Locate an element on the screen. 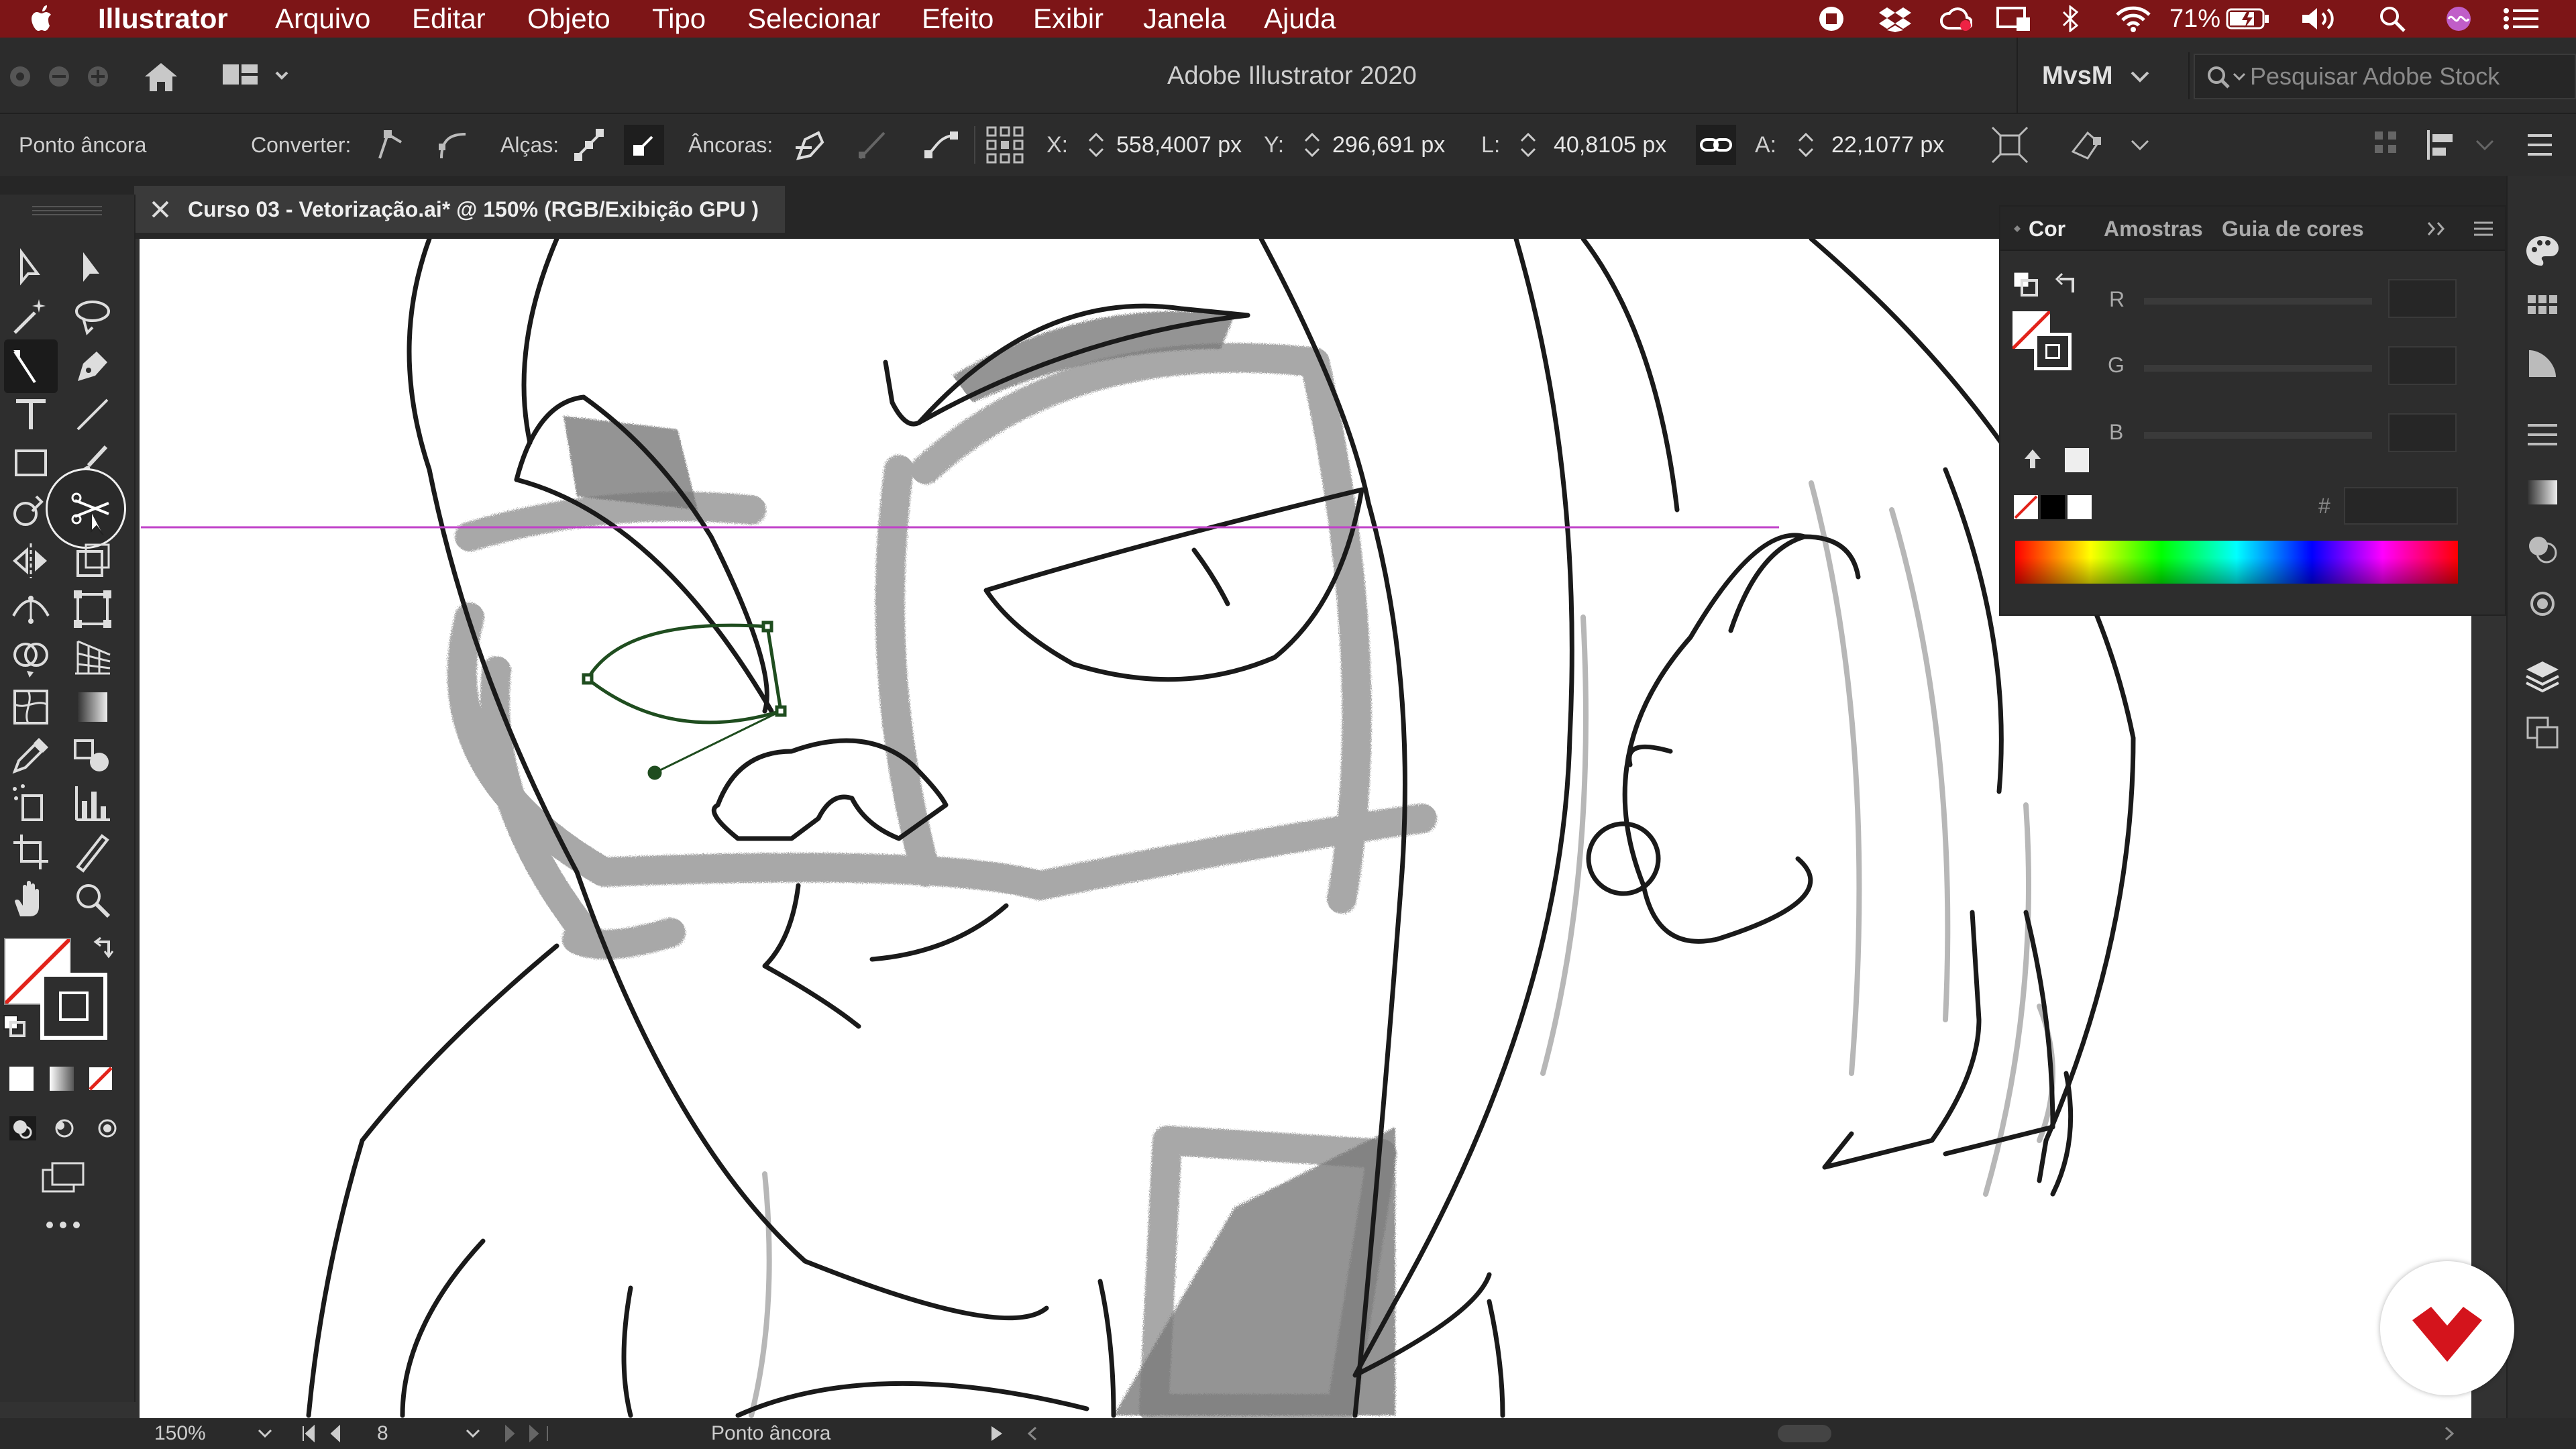  height-stepper is located at coordinates (1806, 145).